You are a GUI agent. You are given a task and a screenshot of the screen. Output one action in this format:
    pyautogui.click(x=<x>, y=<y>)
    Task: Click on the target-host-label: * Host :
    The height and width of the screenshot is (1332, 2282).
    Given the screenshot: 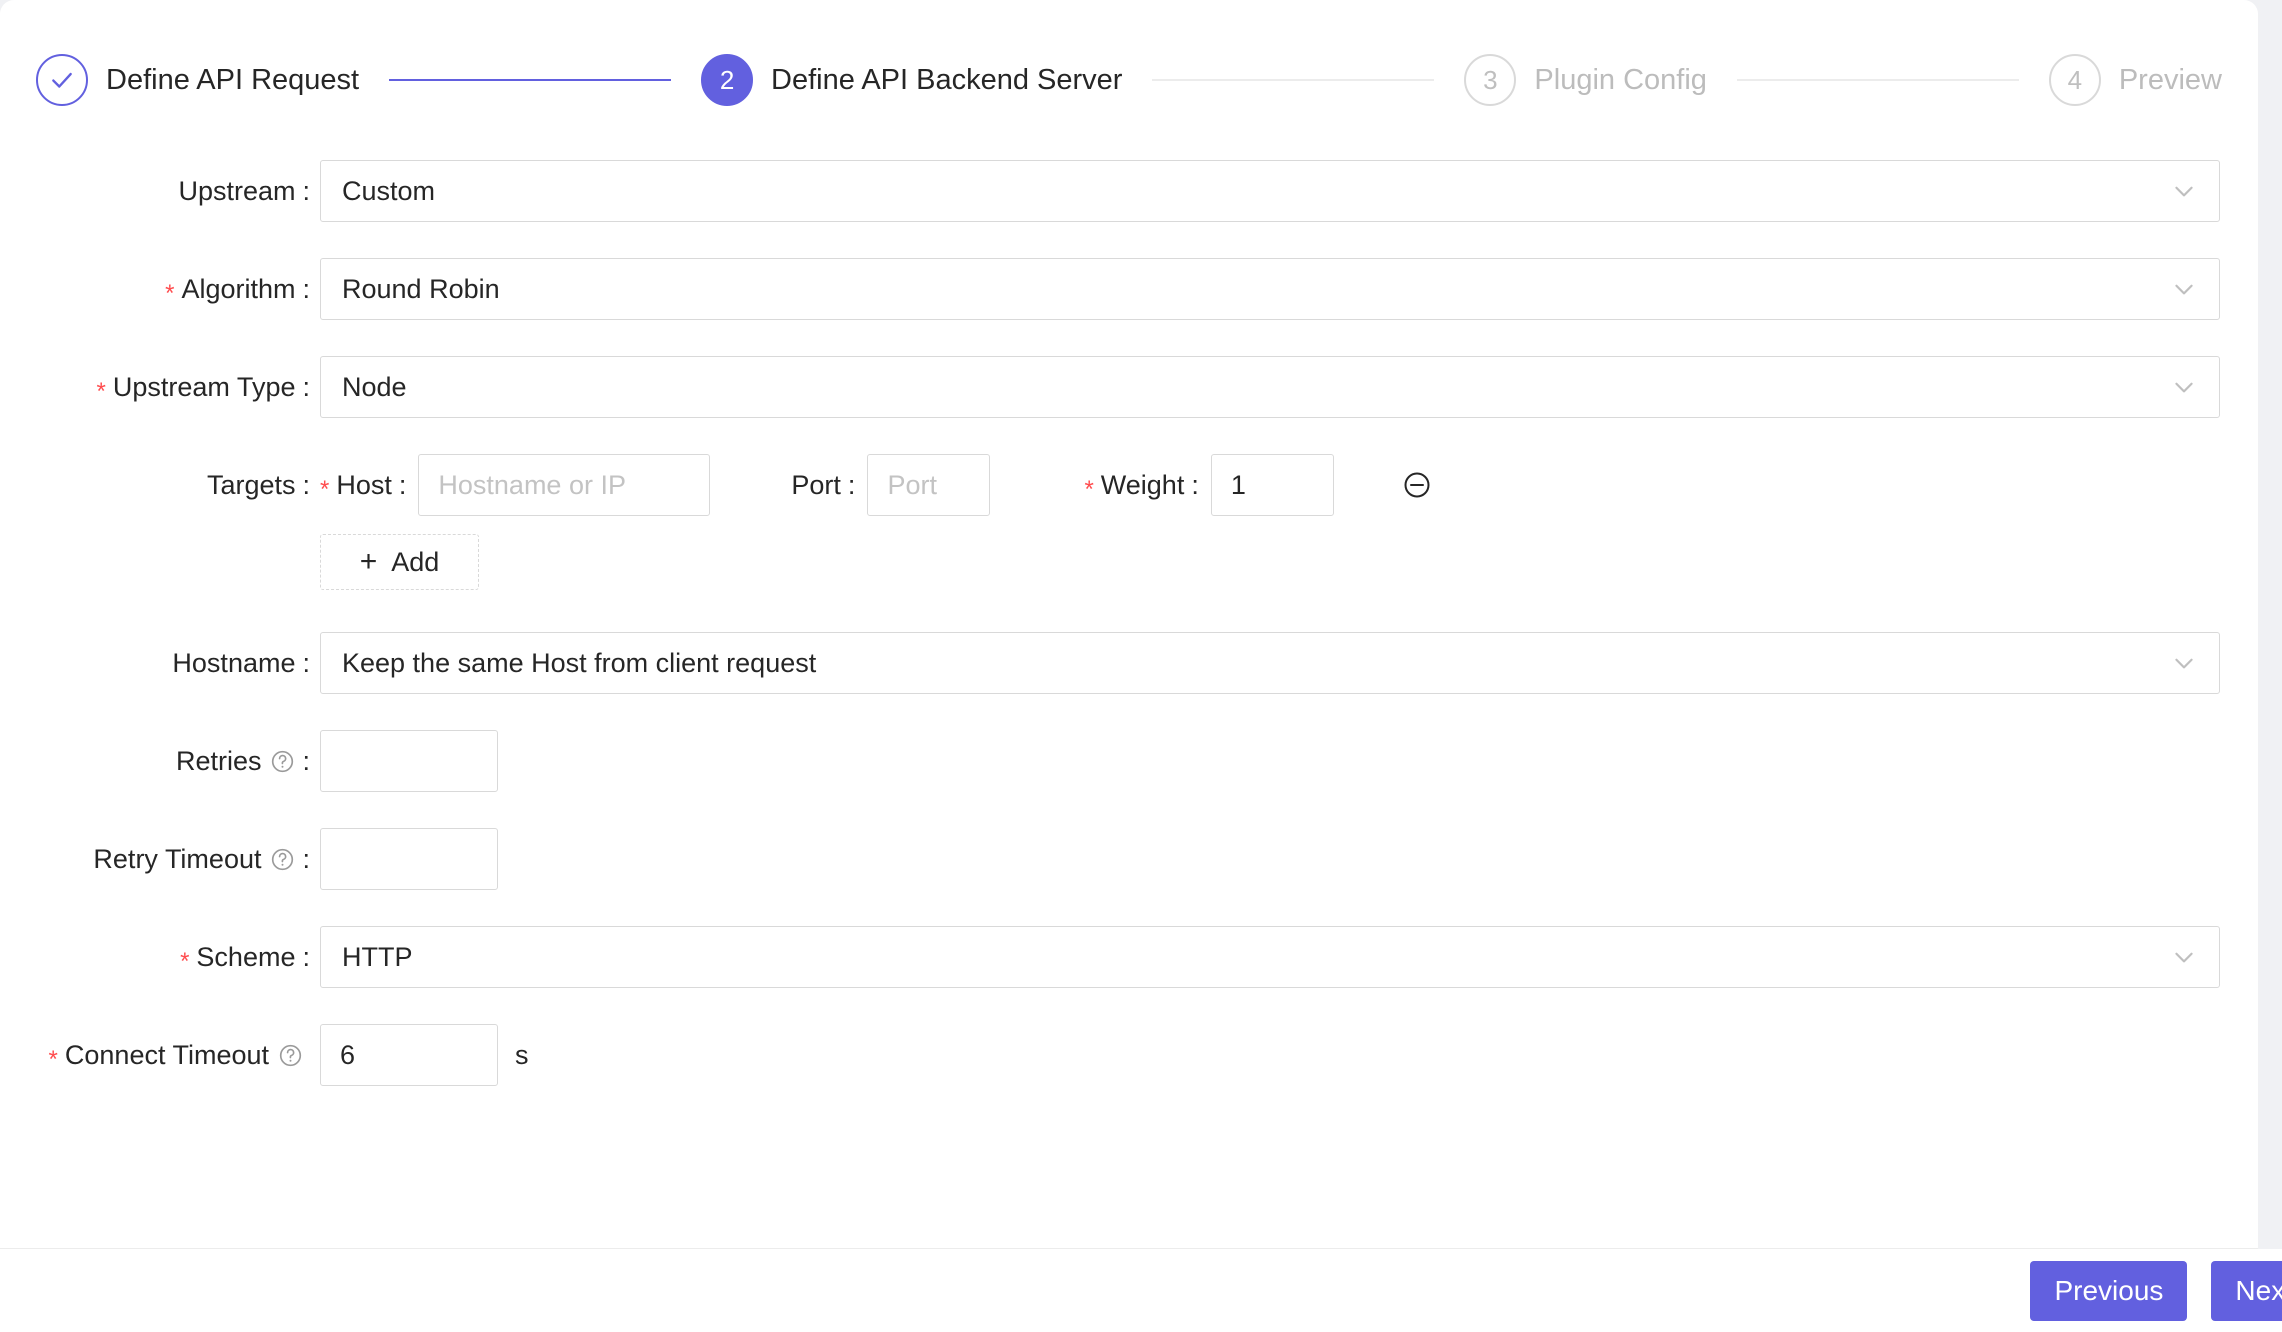 What is the action you would take?
    pyautogui.click(x=369, y=485)
    